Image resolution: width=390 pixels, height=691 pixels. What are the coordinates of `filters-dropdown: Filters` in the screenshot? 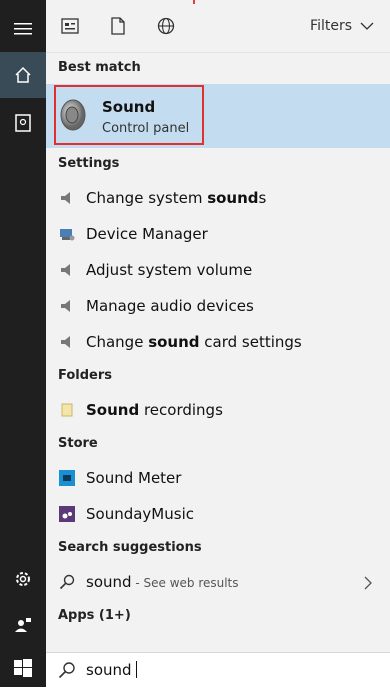 It's located at (342, 26).